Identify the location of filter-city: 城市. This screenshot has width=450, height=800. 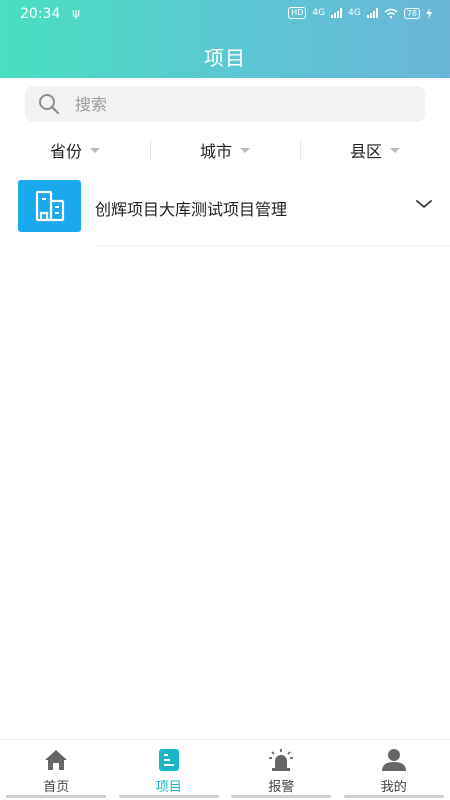
(225, 150).